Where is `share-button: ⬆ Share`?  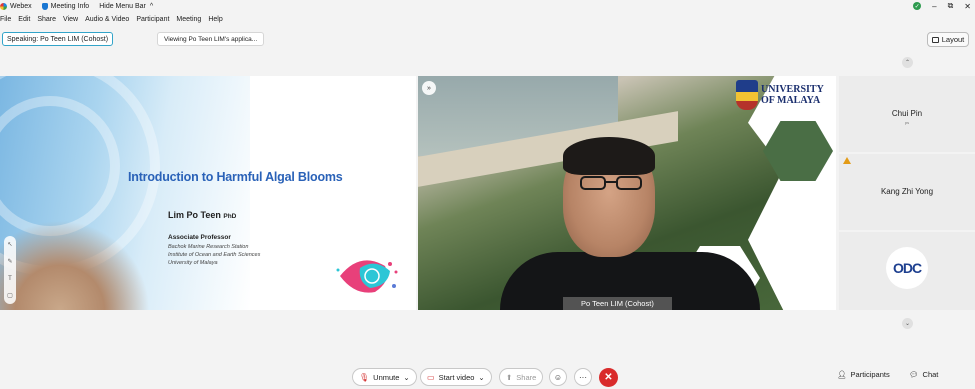
share-button: ⬆ Share is located at coordinates (521, 377).